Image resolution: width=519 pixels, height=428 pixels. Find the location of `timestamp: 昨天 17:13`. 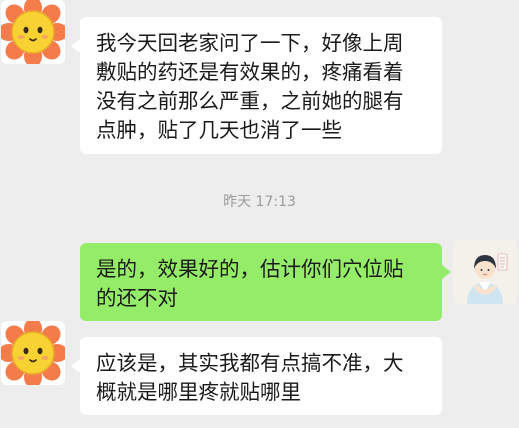

timestamp: 昨天 17:13 is located at coordinates (259, 202).